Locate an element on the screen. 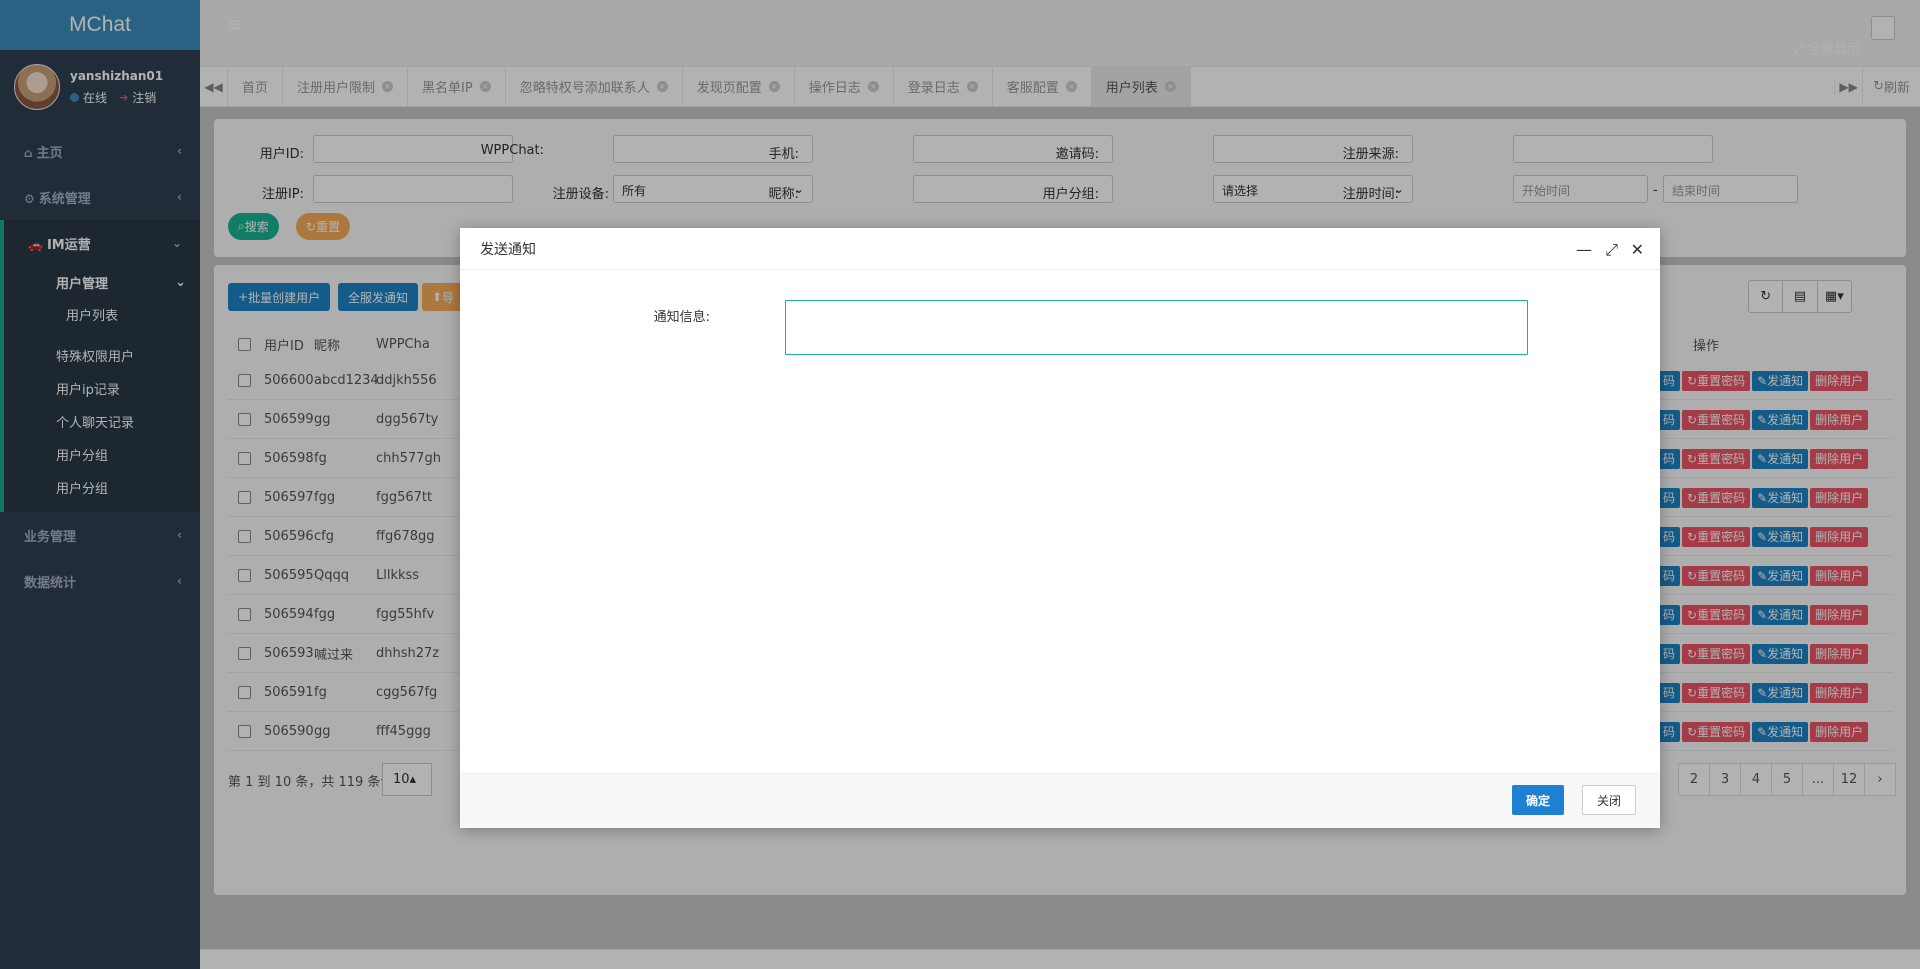 This screenshot has width=1920, height=969. notification-label: 通知信息: is located at coordinates (681, 317).